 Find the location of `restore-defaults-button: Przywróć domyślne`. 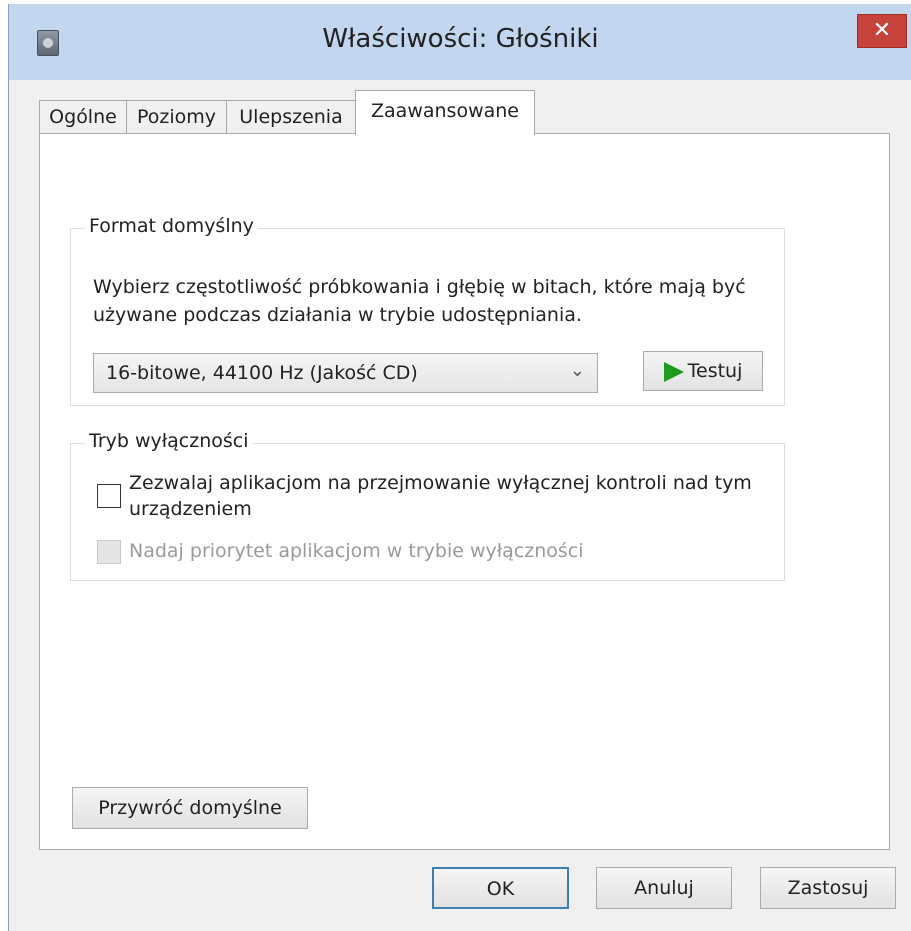

restore-defaults-button: Przywróć domyślne is located at coordinates (190, 808).